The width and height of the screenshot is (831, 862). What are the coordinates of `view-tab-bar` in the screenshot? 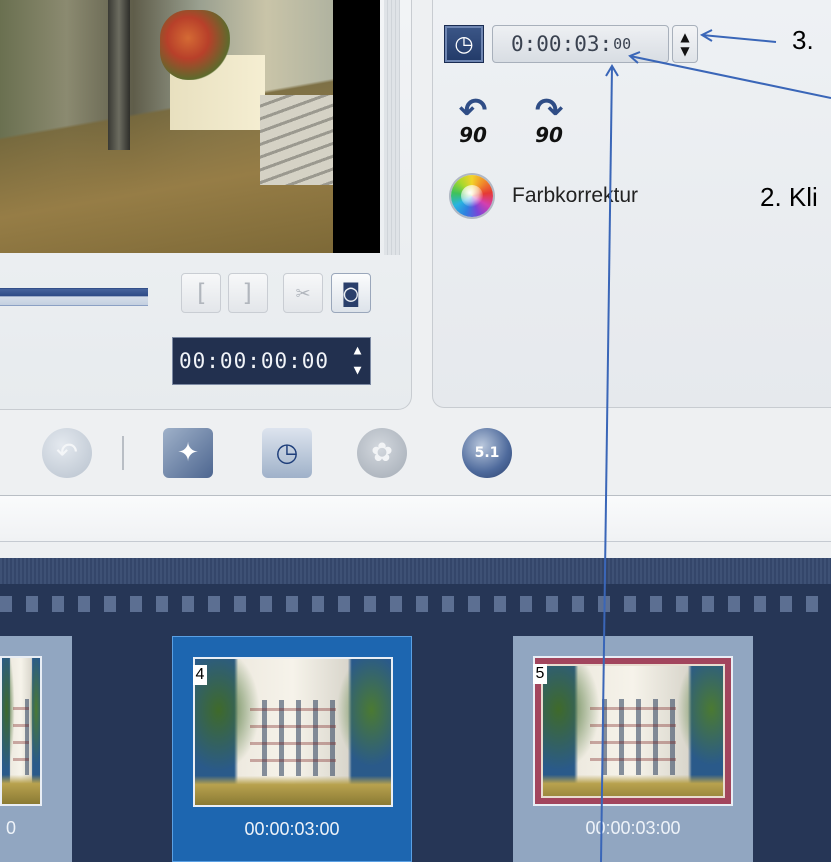 It's located at (415, 519).